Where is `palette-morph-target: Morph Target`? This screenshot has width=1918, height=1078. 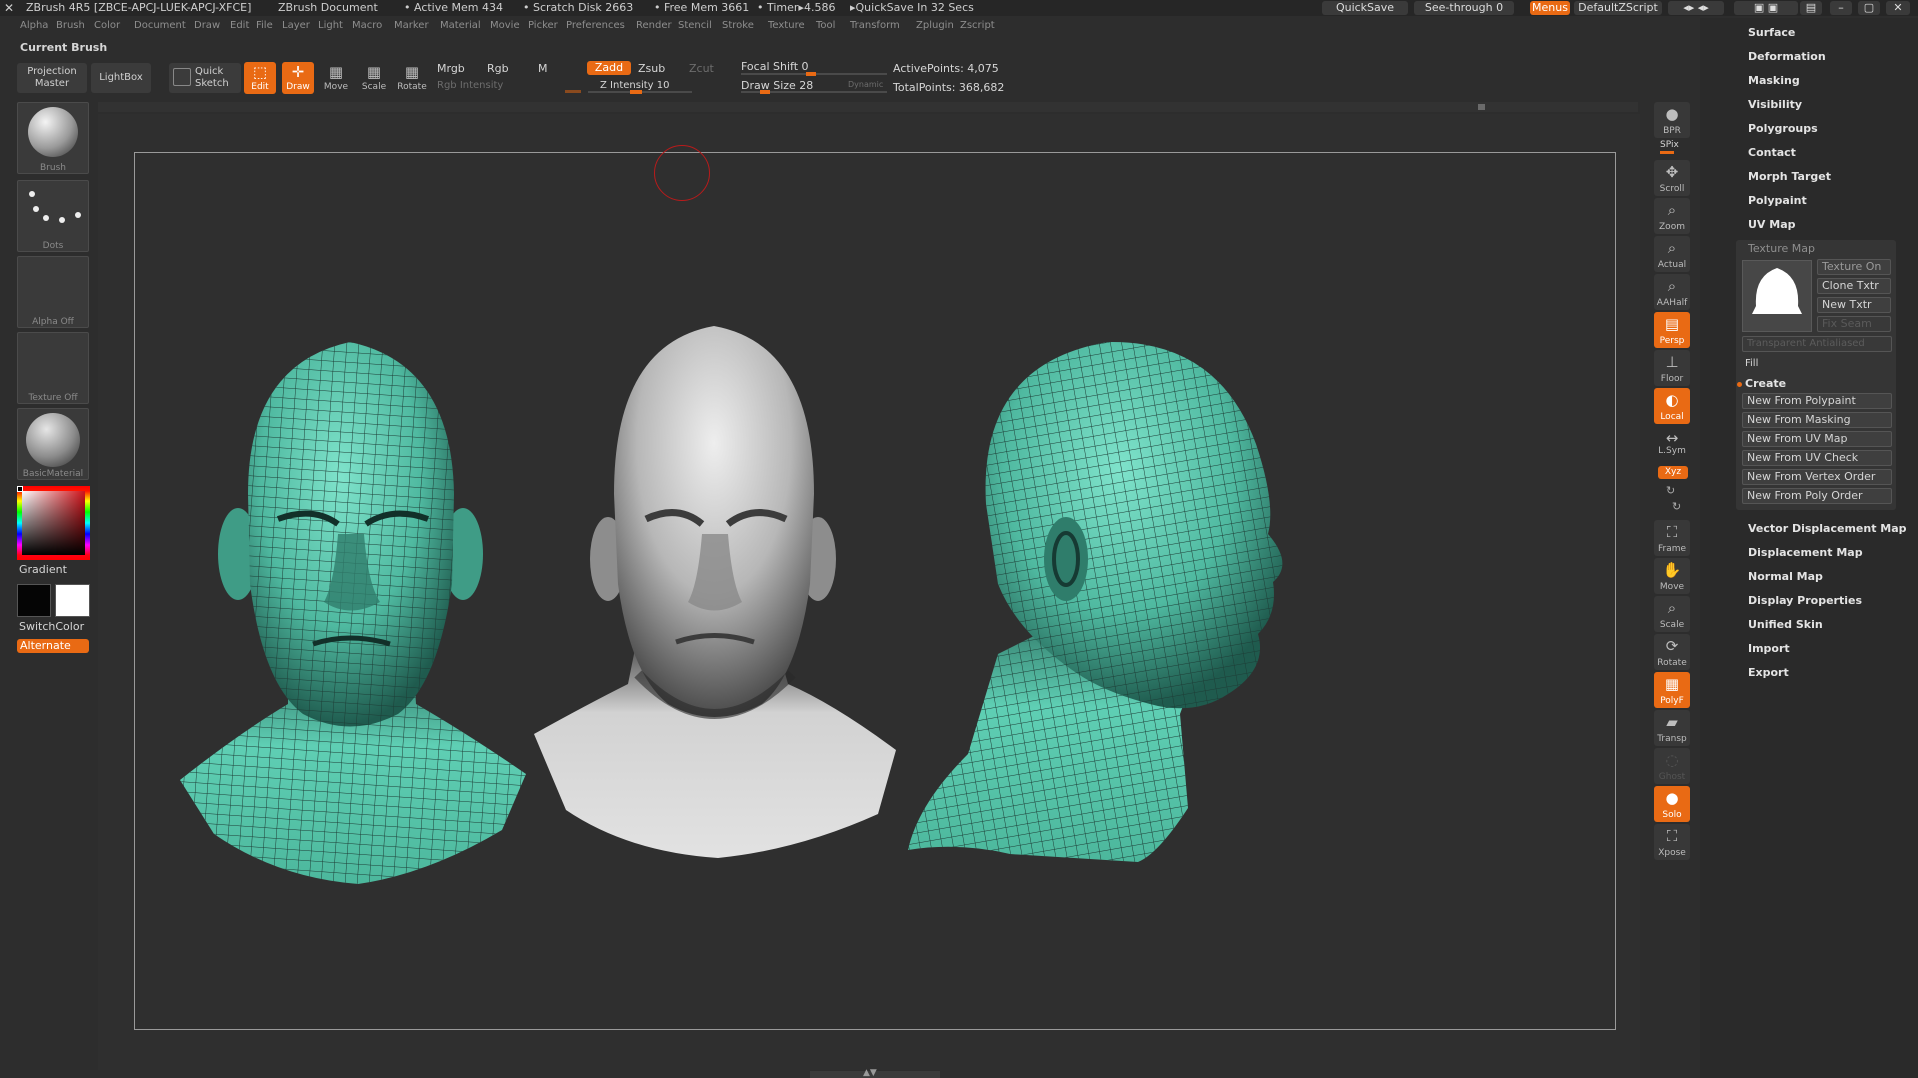 palette-morph-target: Morph Target is located at coordinates (1789, 176).